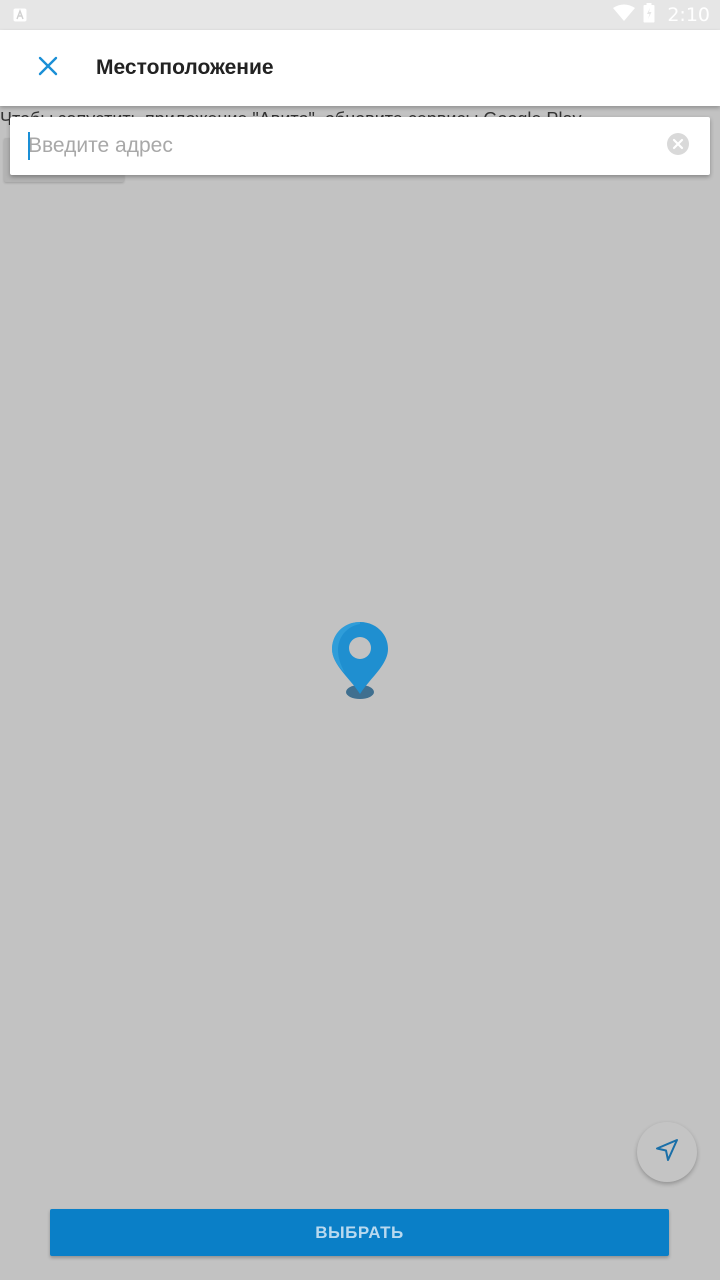  I want to click on clear-search-button, so click(678, 146).